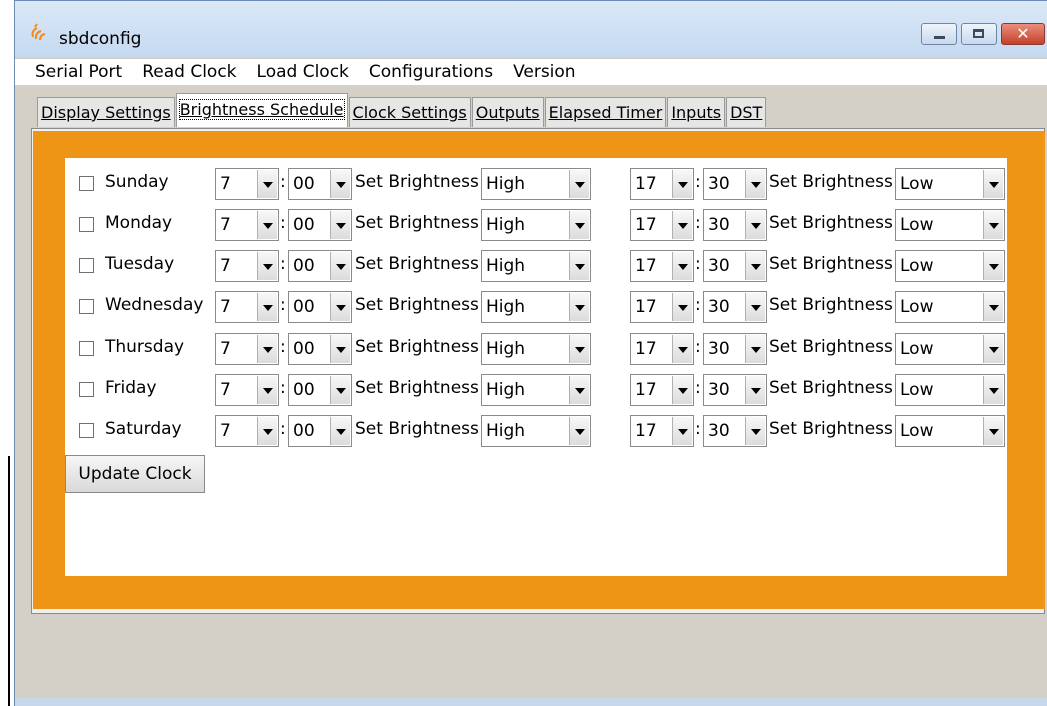 This screenshot has height=706, width=1047. What do you see at coordinates (189, 72) in the screenshot?
I see `menu-read-clock: Read Clock` at bounding box center [189, 72].